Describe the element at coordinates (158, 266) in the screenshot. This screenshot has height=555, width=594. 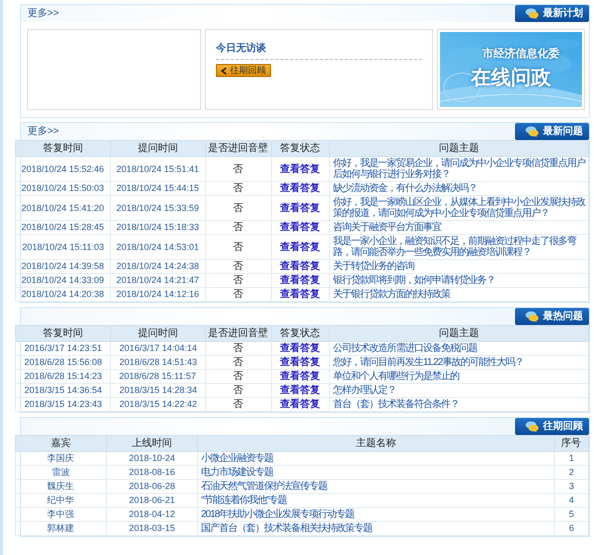
I see `asked-time: 2018/10/24 14:24:38` at that location.